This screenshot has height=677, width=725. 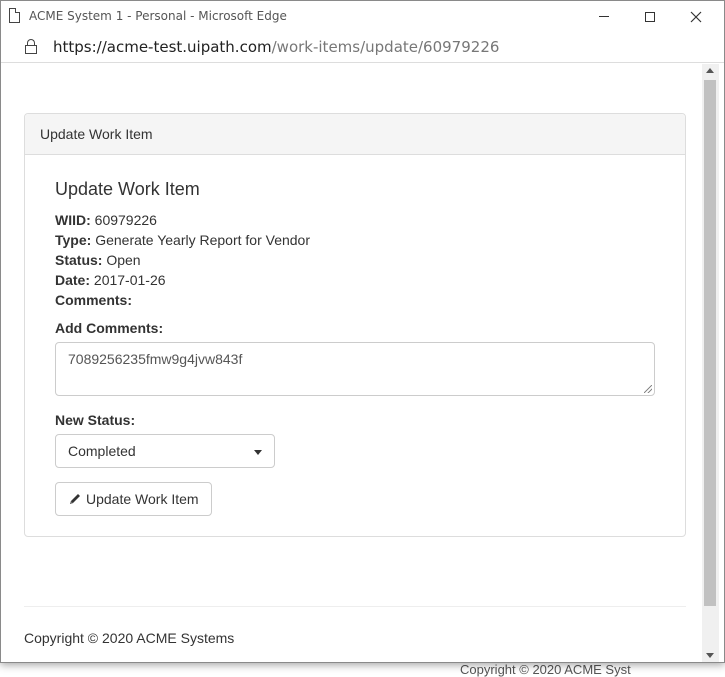 I want to click on maximize-button, so click(x=650, y=16).